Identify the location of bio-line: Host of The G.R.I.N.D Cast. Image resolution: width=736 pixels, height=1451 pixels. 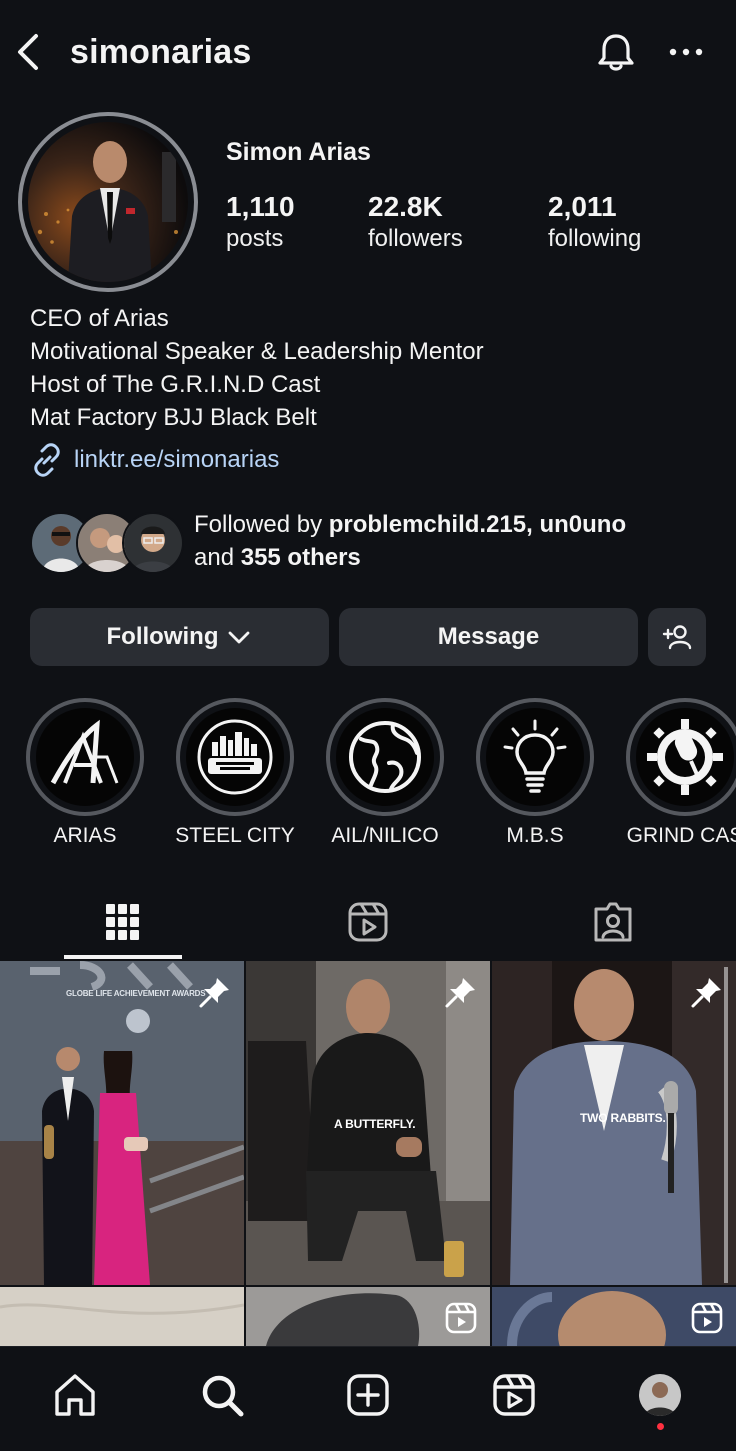
(175, 384).